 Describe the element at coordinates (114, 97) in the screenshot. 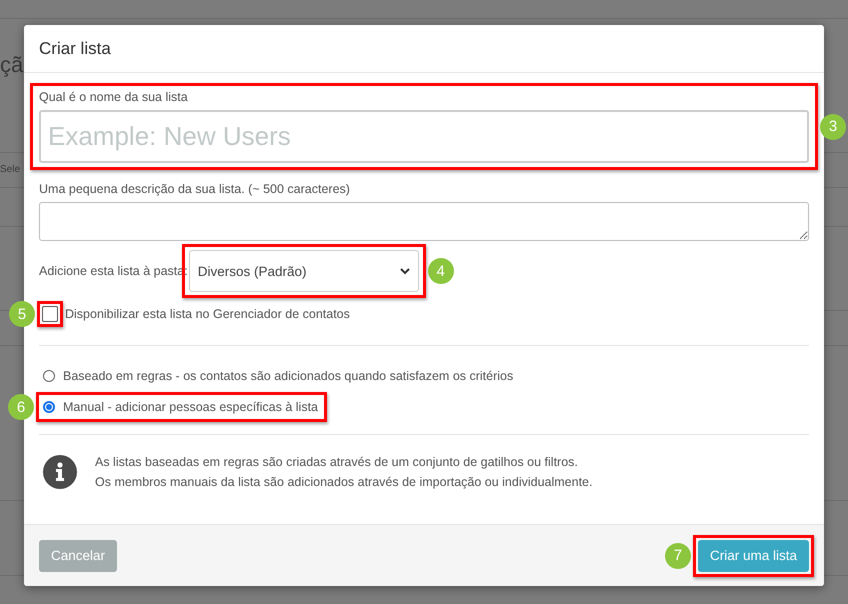

I see `field-label: Qual é o nome da sua lista` at that location.